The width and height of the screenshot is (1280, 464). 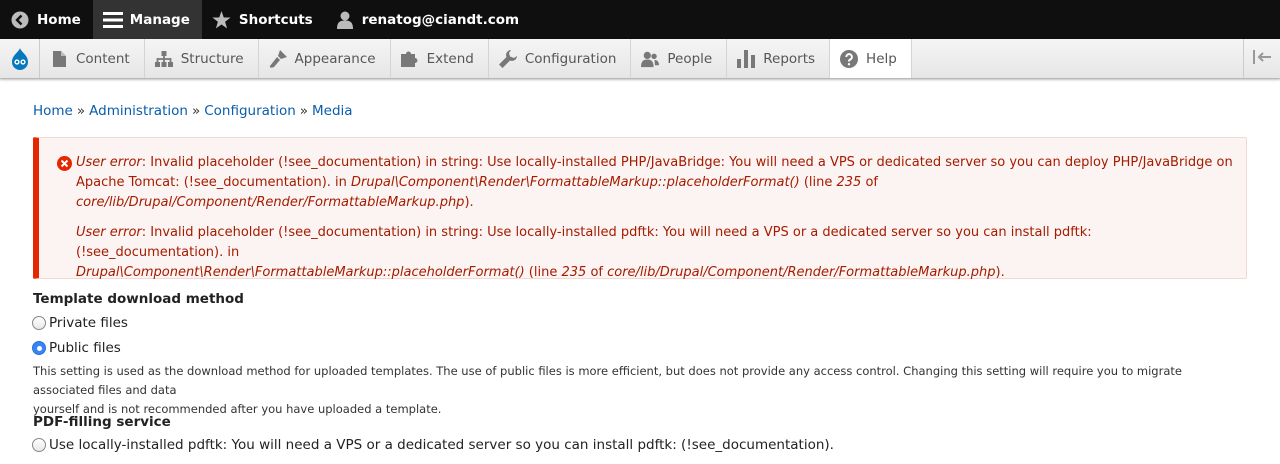 What do you see at coordinates (250, 111) in the screenshot?
I see `breadcrumb-configuration: Configuration` at bounding box center [250, 111].